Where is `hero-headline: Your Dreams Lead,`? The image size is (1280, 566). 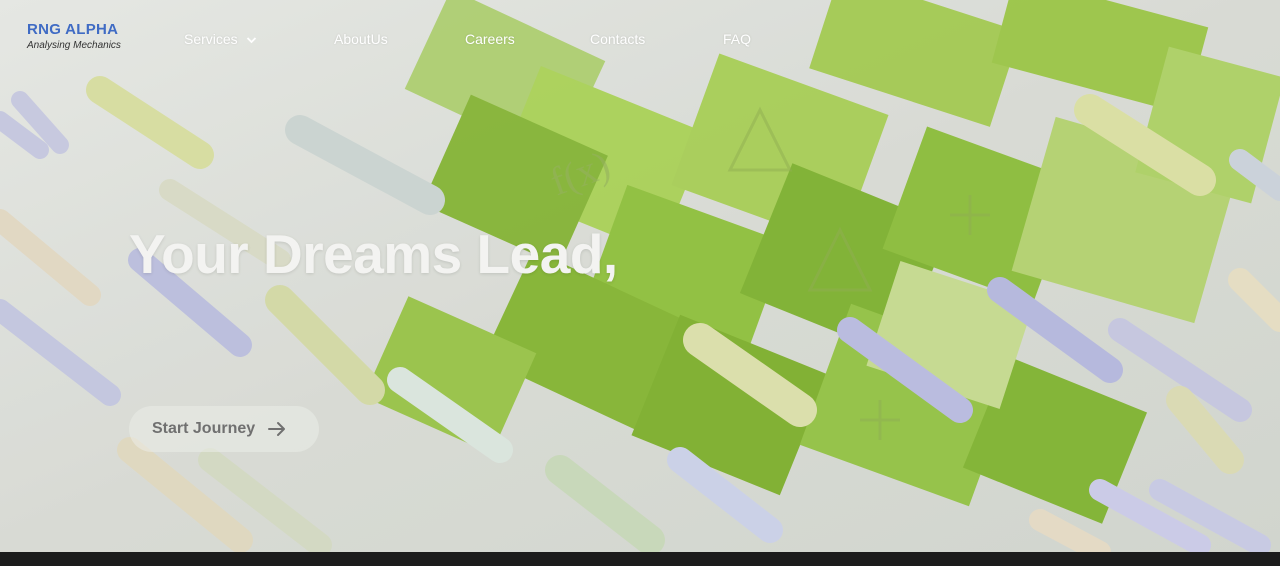 hero-headline: Your Dreams Lead, is located at coordinates (373, 254).